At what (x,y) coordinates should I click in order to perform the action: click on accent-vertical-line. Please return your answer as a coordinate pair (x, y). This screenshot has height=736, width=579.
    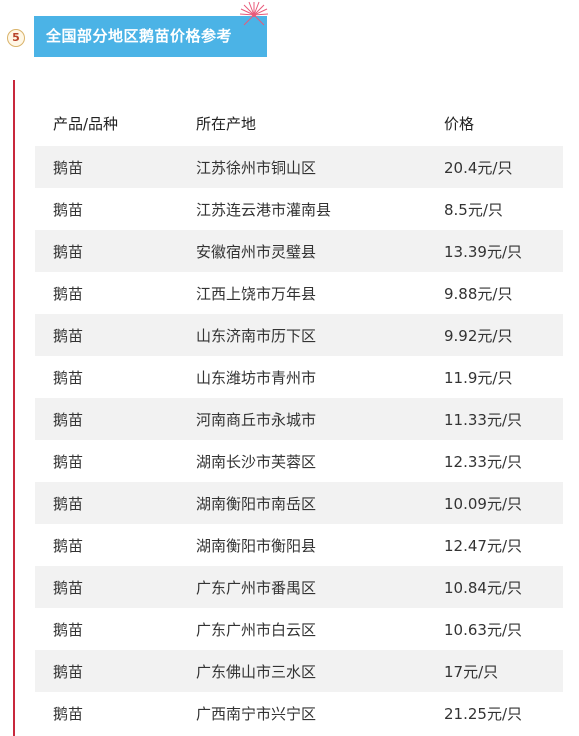
    Looking at the image, I should click on (14, 408).